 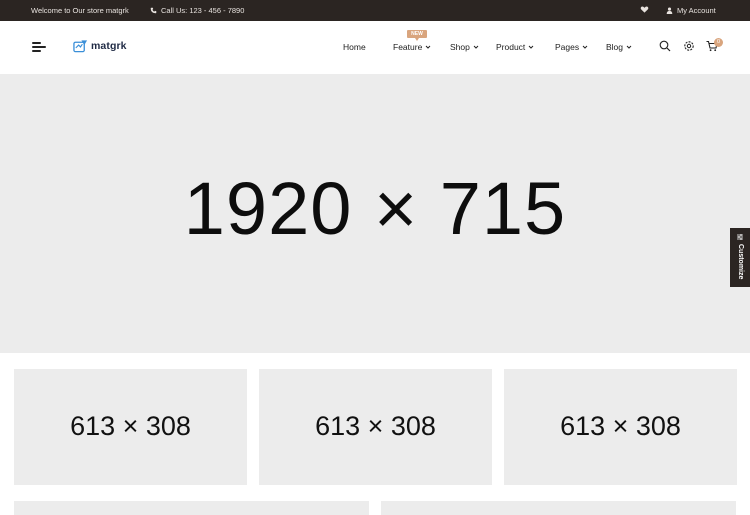 I want to click on welcome-text: Welcome to Our store matgrk, so click(x=80, y=10).